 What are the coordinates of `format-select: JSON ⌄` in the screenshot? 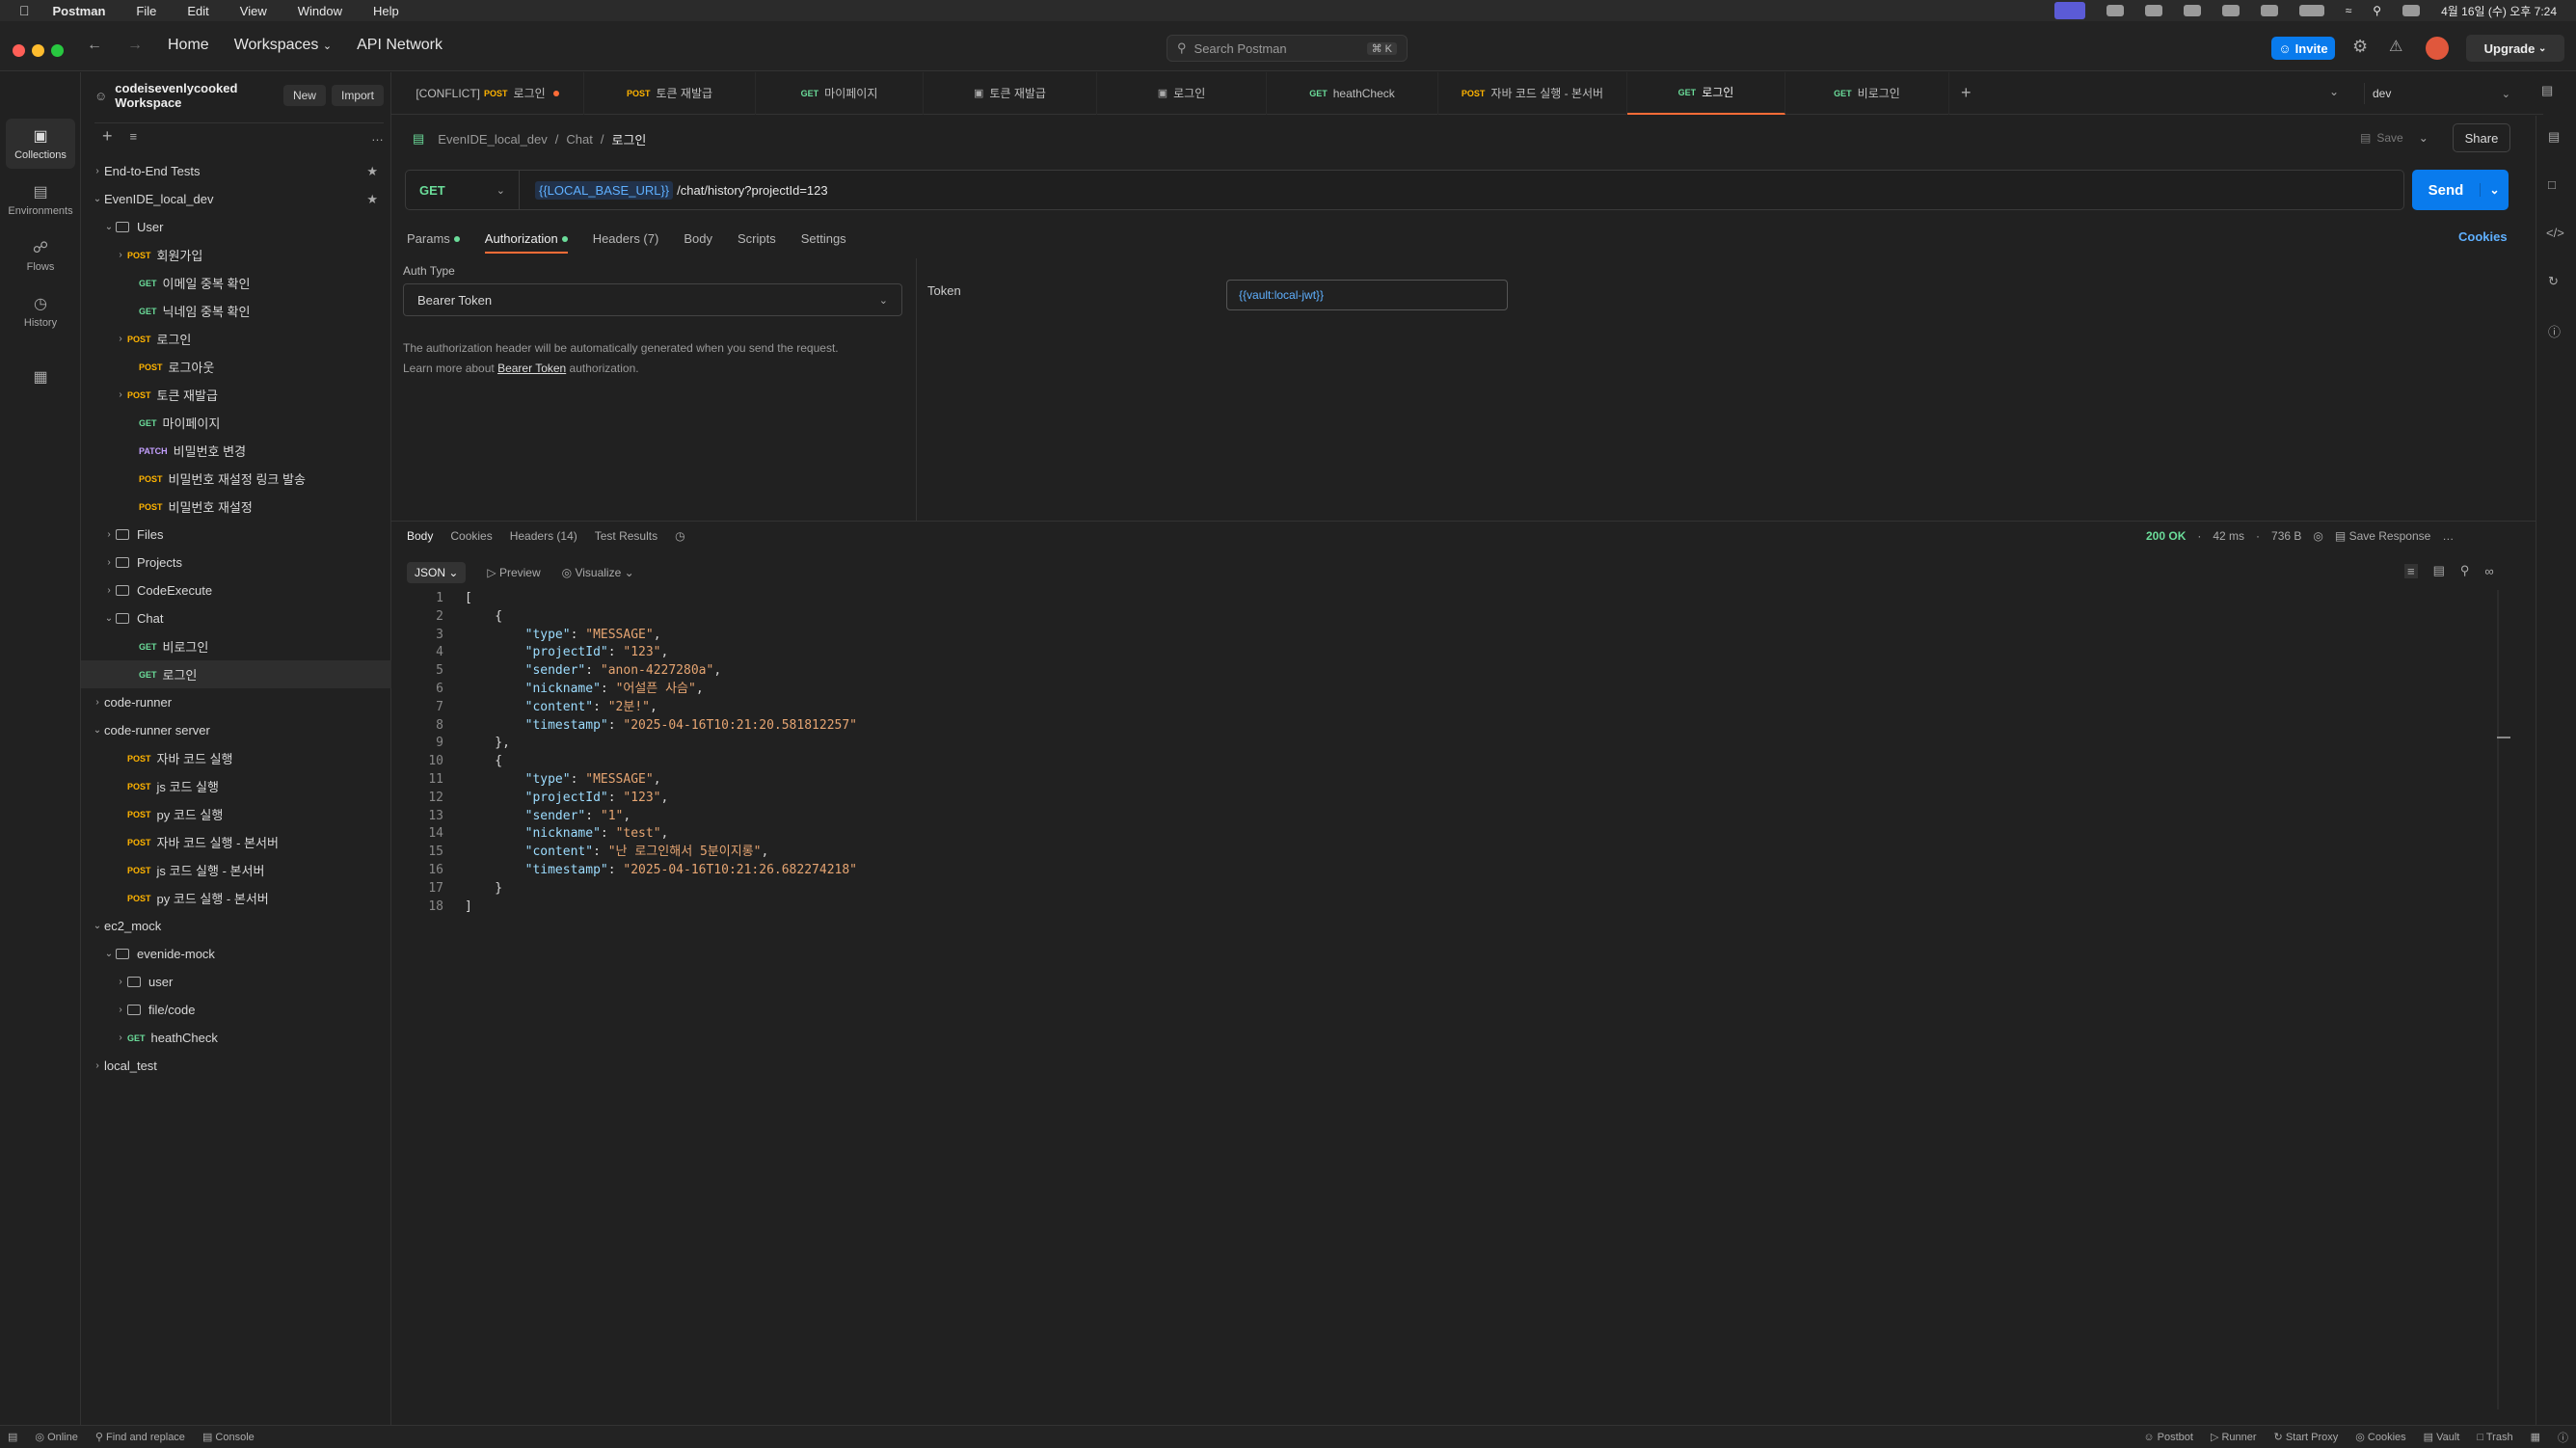 It's located at (437, 572).